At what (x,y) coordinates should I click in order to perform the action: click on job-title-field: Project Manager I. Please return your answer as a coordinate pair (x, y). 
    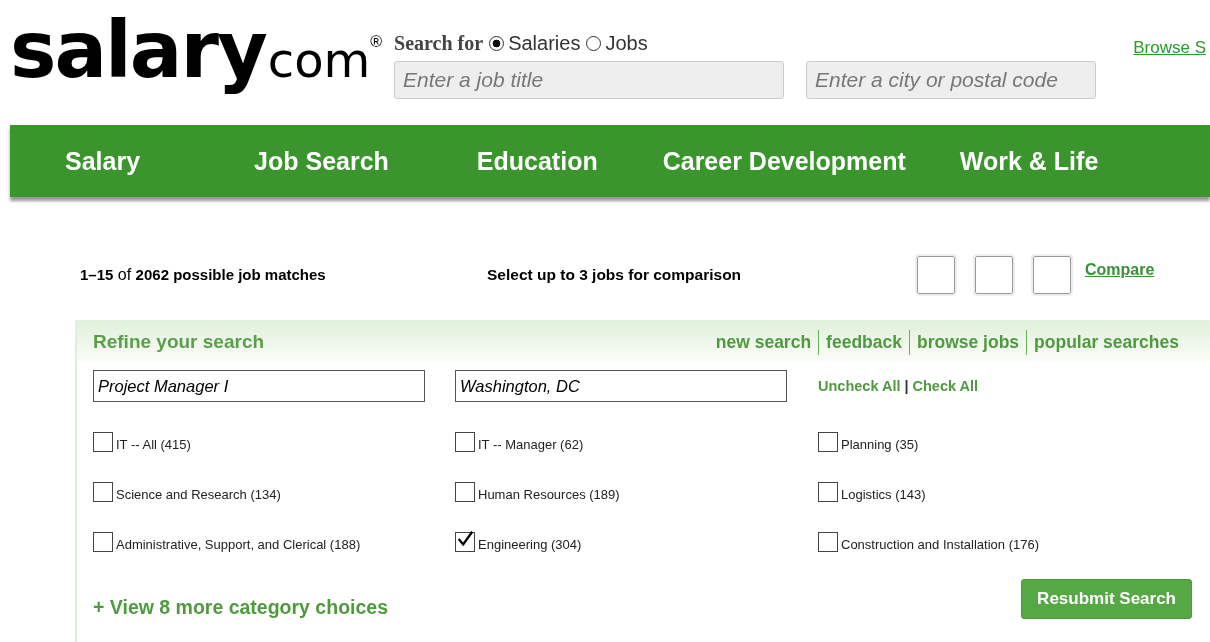
    Looking at the image, I should click on (259, 386).